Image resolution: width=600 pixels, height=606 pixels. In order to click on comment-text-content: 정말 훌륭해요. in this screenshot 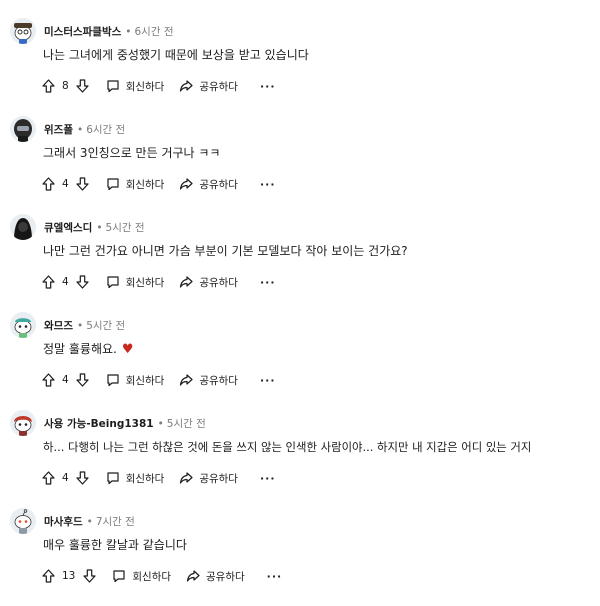, I will do `click(80, 349)`.